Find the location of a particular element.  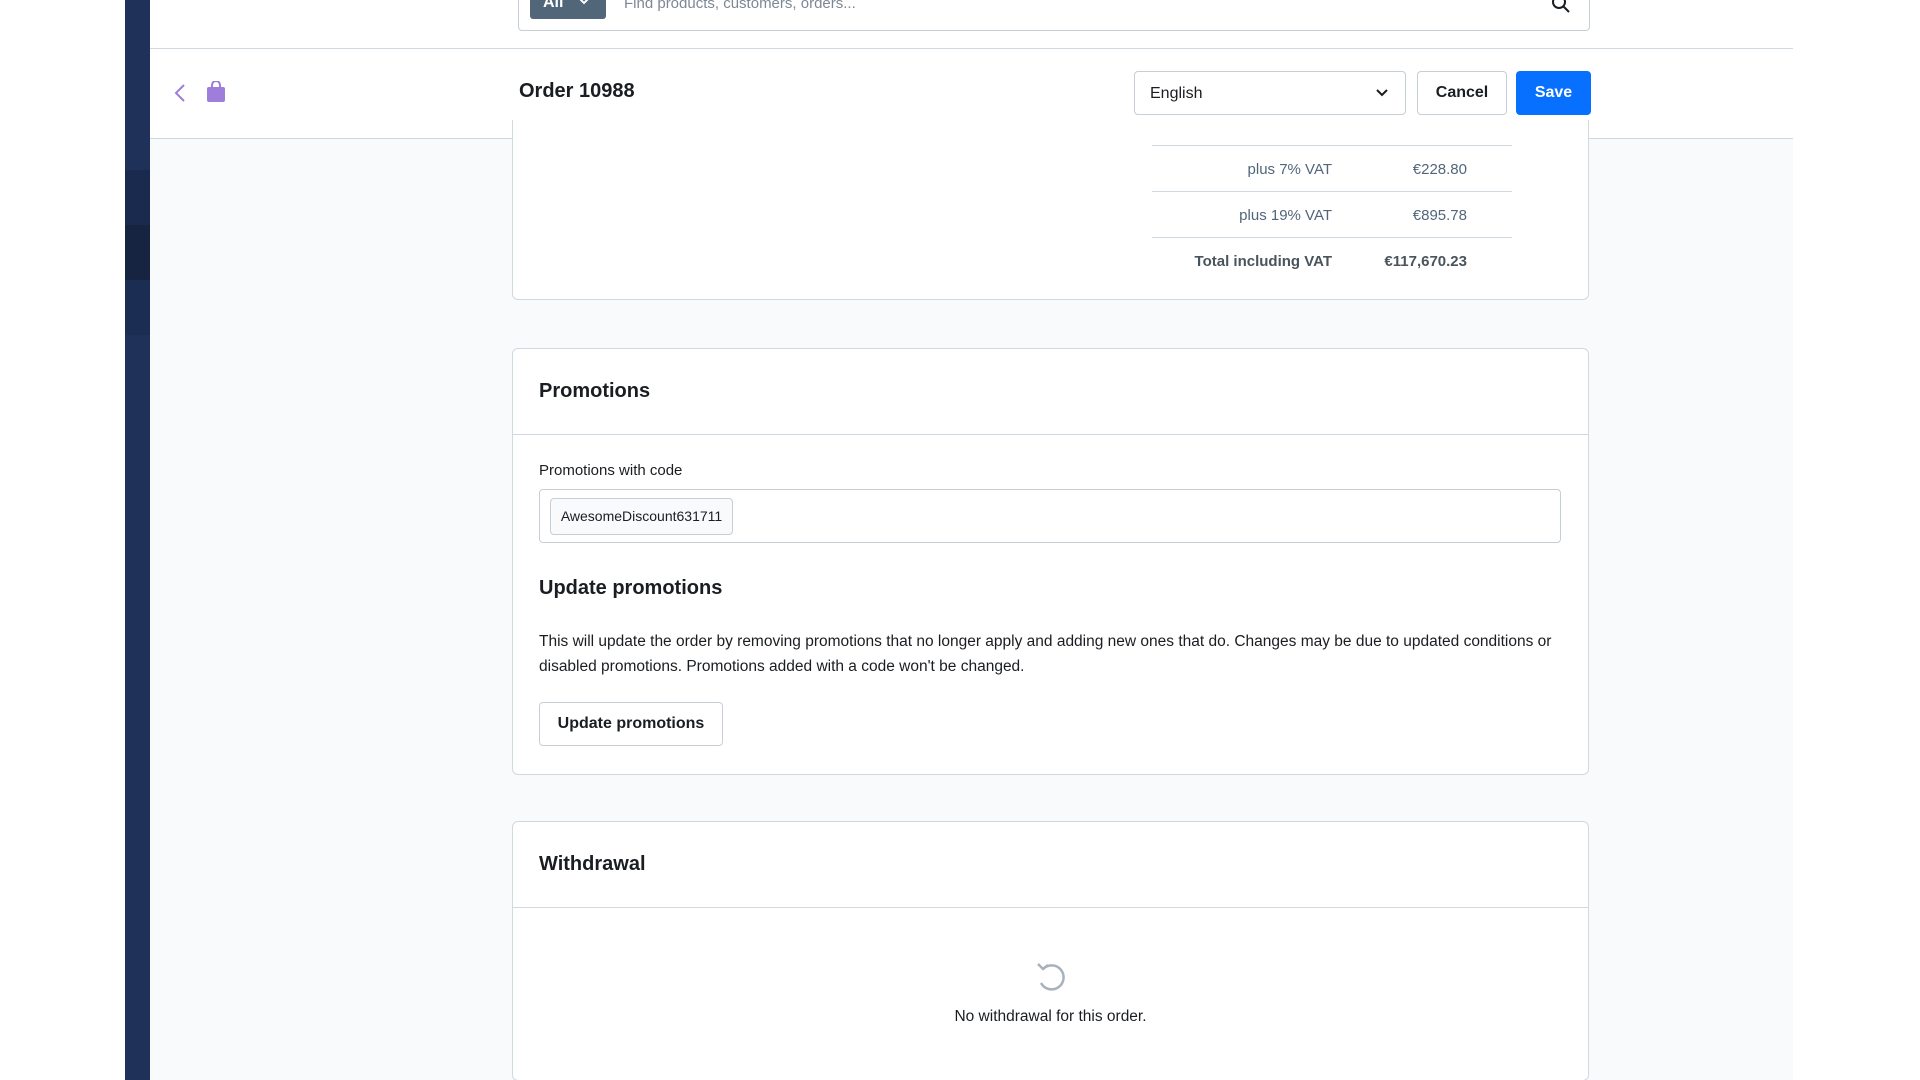

search-icon is located at coordinates (1561, 7).